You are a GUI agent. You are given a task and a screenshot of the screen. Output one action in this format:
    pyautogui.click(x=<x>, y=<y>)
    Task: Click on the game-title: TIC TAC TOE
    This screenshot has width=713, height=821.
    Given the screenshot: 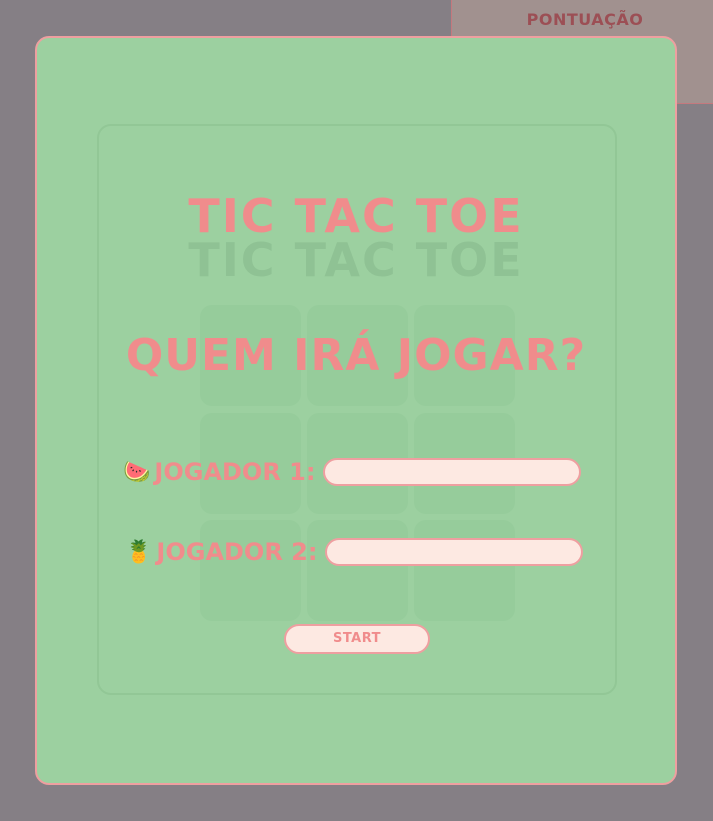 What is the action you would take?
    pyautogui.click(x=356, y=216)
    